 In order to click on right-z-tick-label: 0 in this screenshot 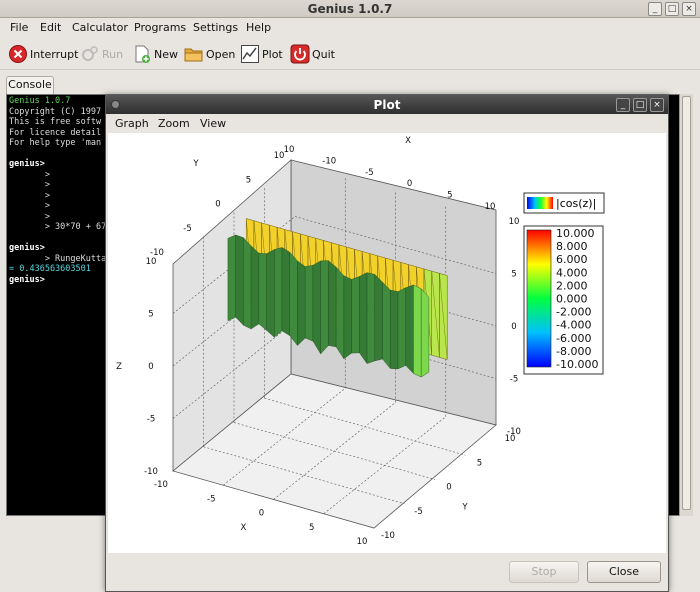, I will do `click(513, 327)`.